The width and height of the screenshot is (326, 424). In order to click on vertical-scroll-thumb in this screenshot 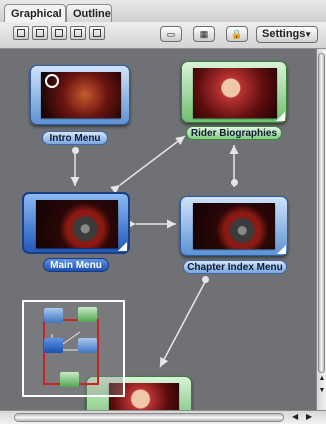, I will do `click(321, 213)`.